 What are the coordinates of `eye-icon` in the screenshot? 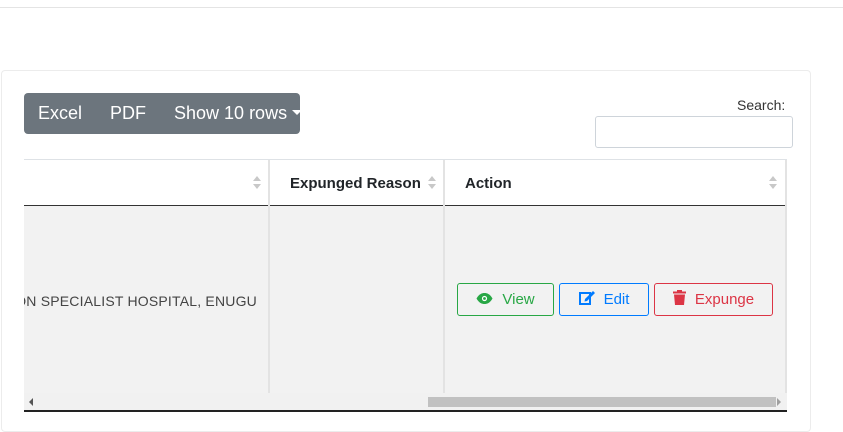 It's located at (484, 299).